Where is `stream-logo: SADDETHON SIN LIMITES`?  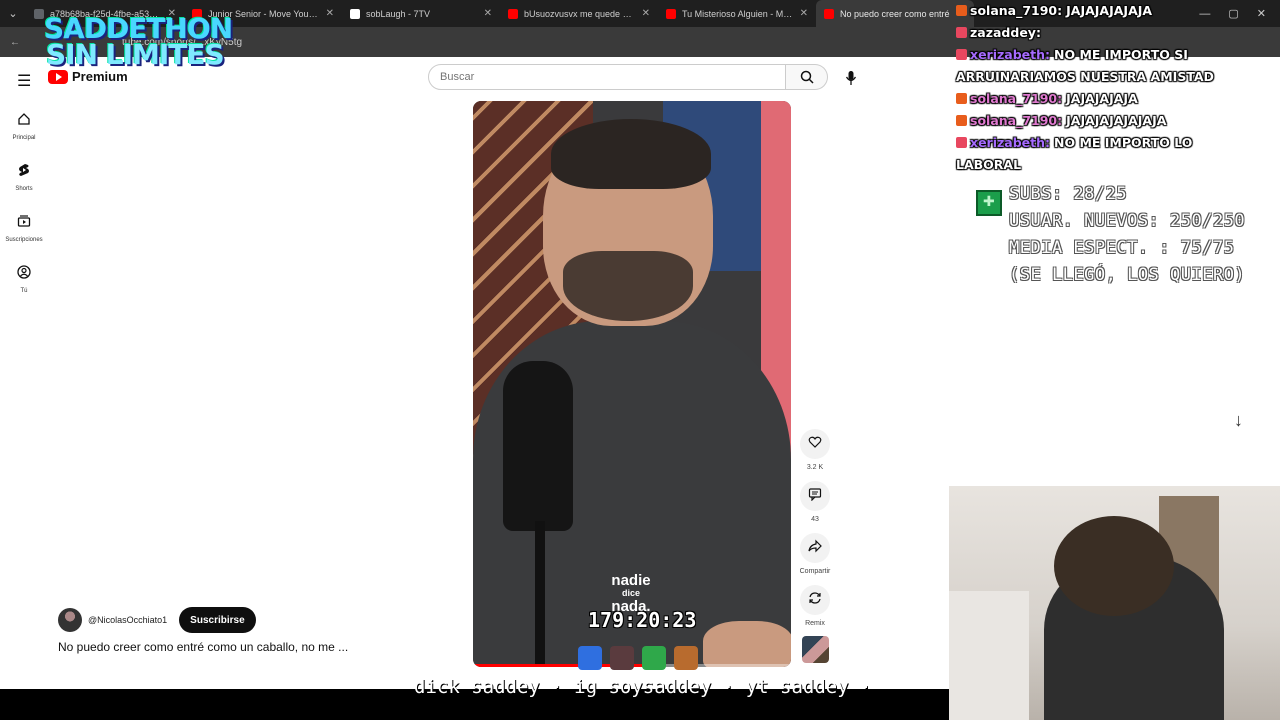 stream-logo: SADDETHON SIN LIMITES is located at coordinates (138, 43).